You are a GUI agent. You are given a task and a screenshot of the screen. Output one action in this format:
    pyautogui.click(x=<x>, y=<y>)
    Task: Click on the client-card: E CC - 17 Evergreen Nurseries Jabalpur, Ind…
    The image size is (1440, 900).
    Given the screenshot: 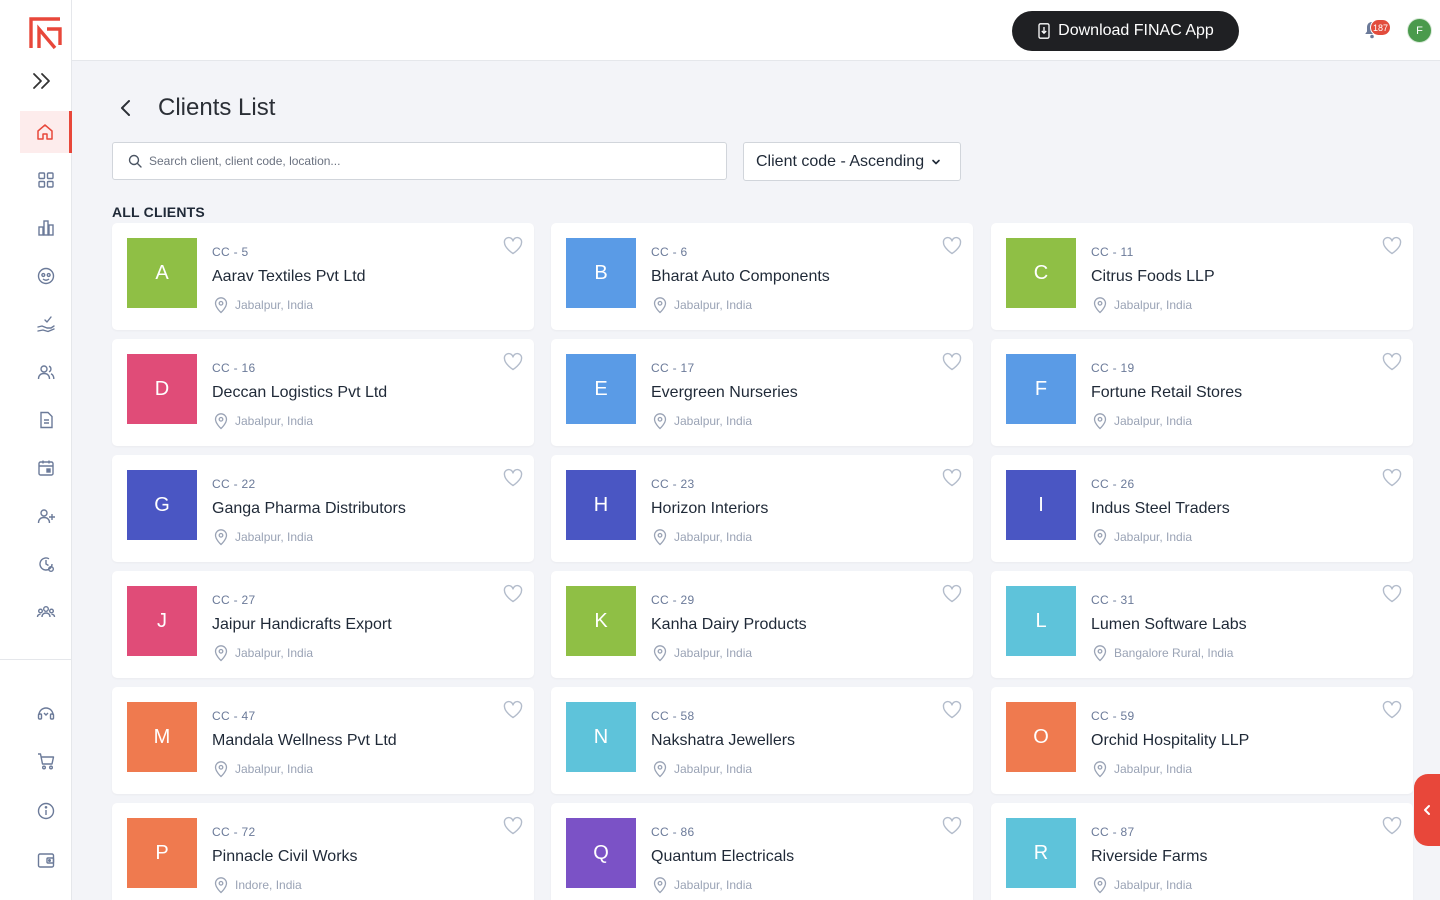 What is the action you would take?
    pyautogui.click(x=762, y=392)
    